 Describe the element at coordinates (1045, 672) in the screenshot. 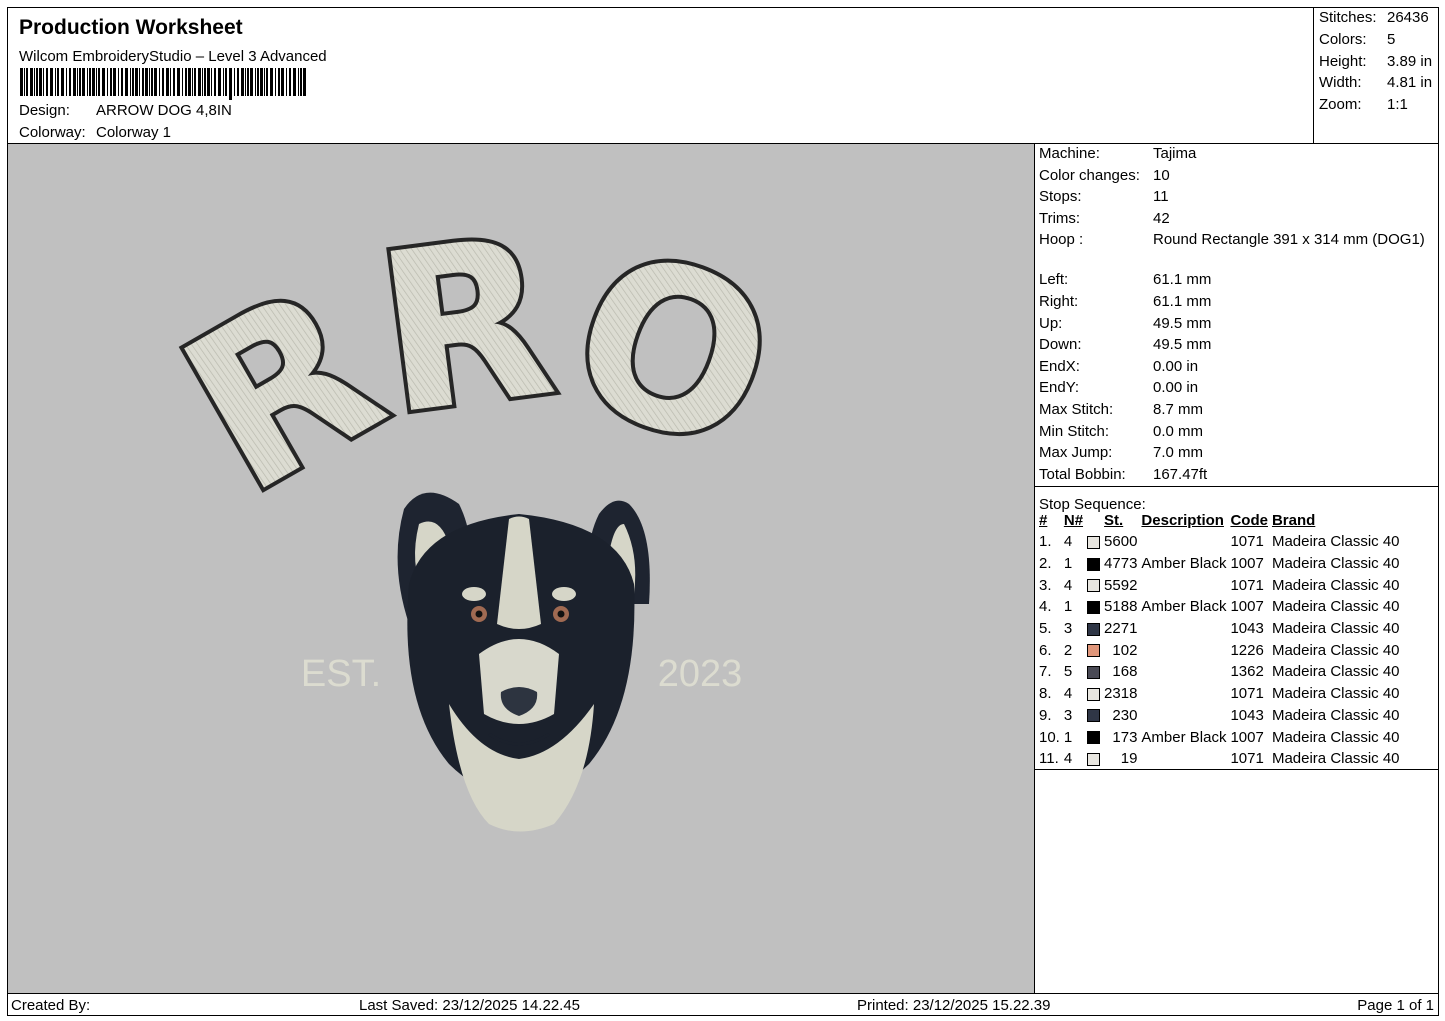

I see `row-index: 7.` at that location.